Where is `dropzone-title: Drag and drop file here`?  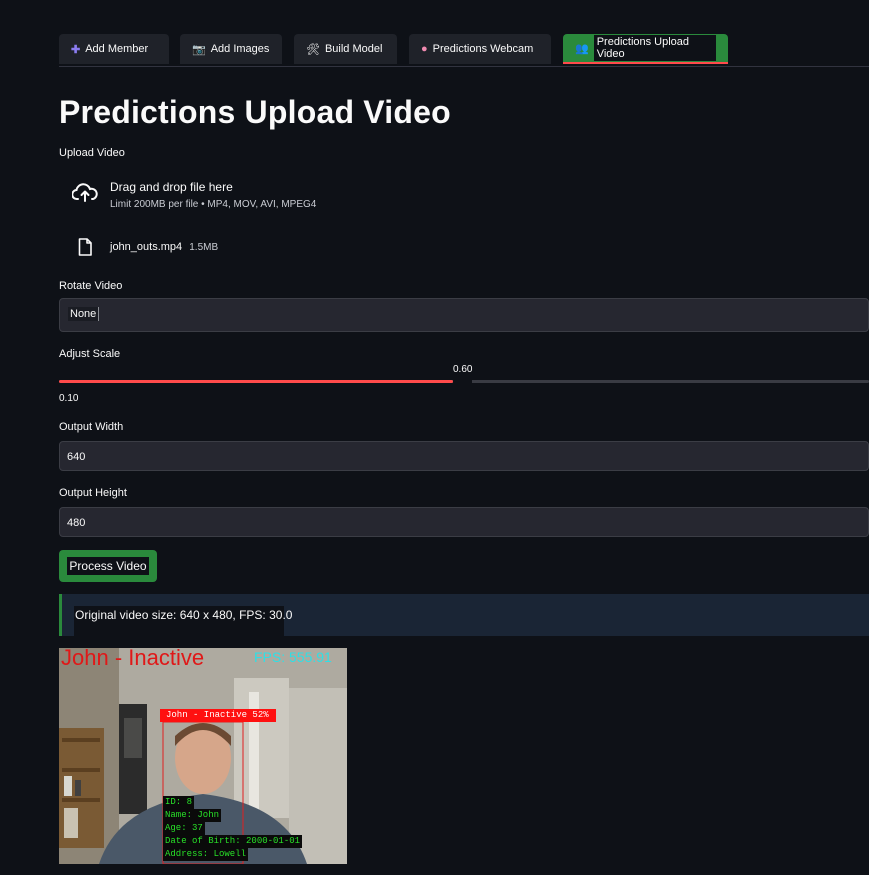 dropzone-title: Drag and drop file here is located at coordinates (171, 187).